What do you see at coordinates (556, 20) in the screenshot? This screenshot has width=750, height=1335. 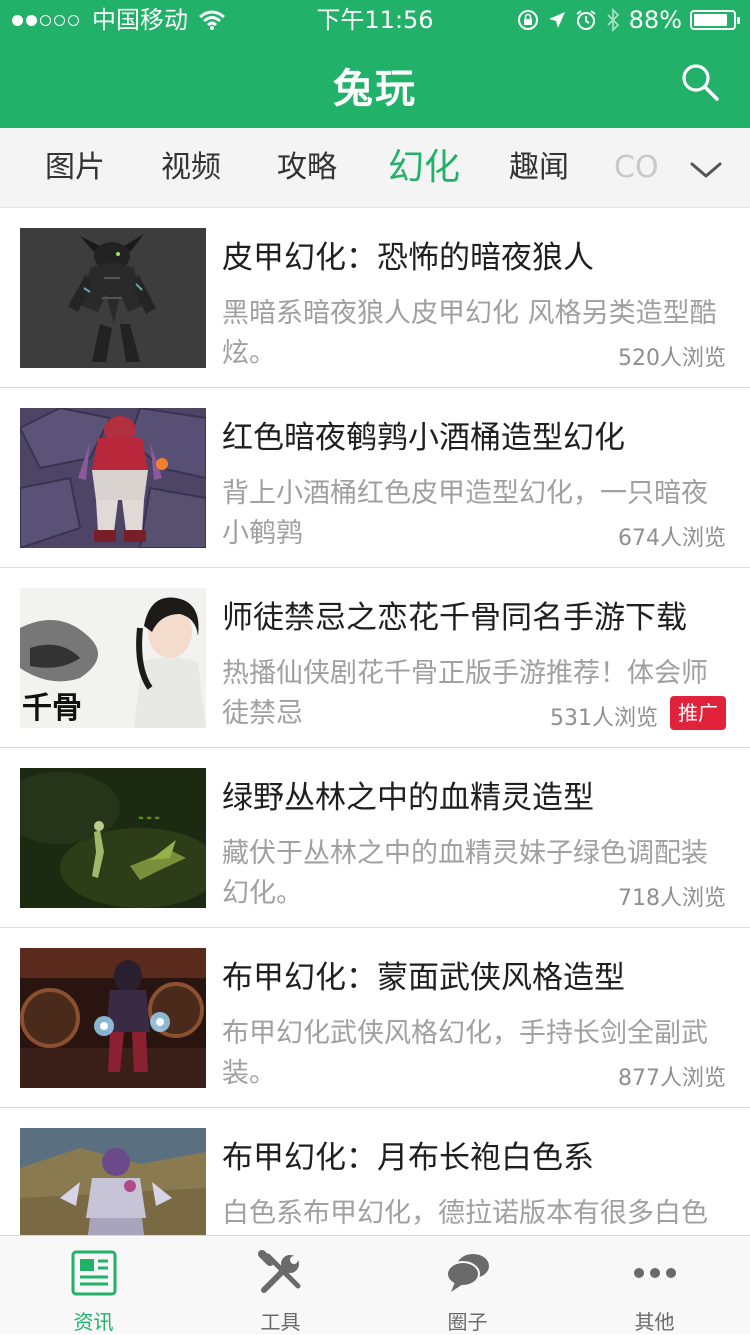 I see `location-arrow-icon` at bounding box center [556, 20].